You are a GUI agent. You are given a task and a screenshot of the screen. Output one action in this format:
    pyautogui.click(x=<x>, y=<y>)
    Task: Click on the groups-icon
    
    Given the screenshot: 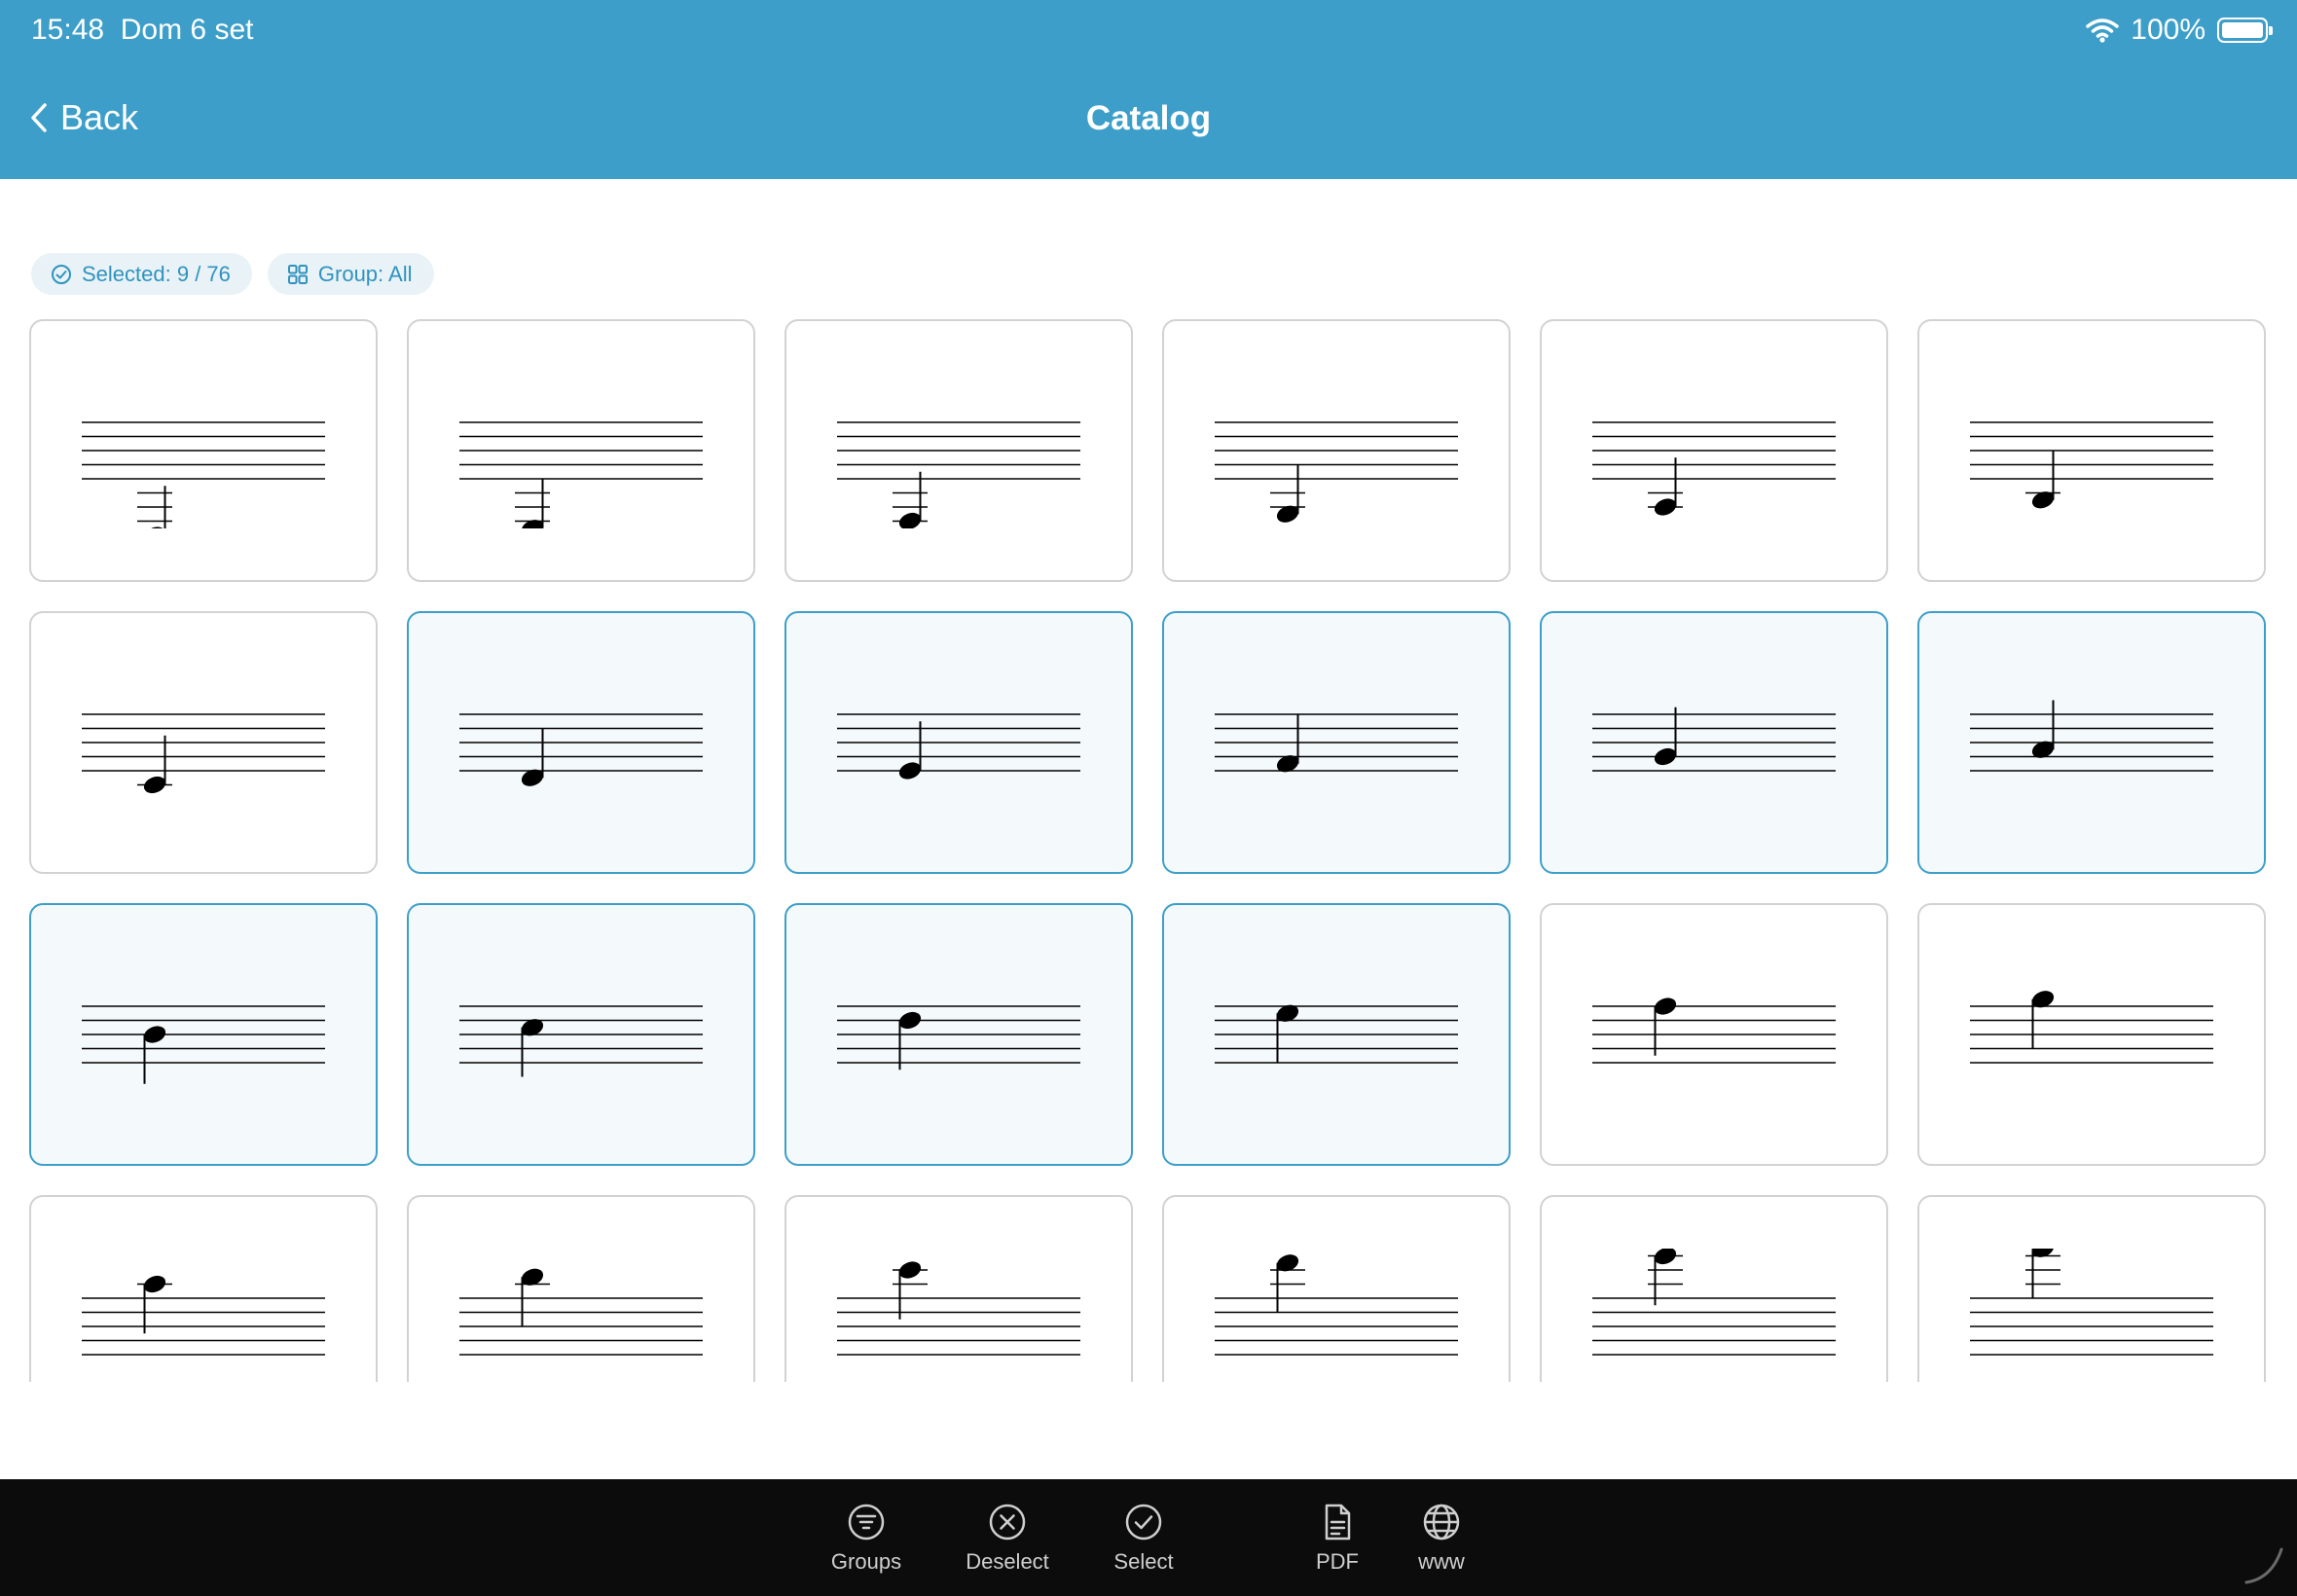 What is the action you would take?
    pyautogui.click(x=866, y=1523)
    